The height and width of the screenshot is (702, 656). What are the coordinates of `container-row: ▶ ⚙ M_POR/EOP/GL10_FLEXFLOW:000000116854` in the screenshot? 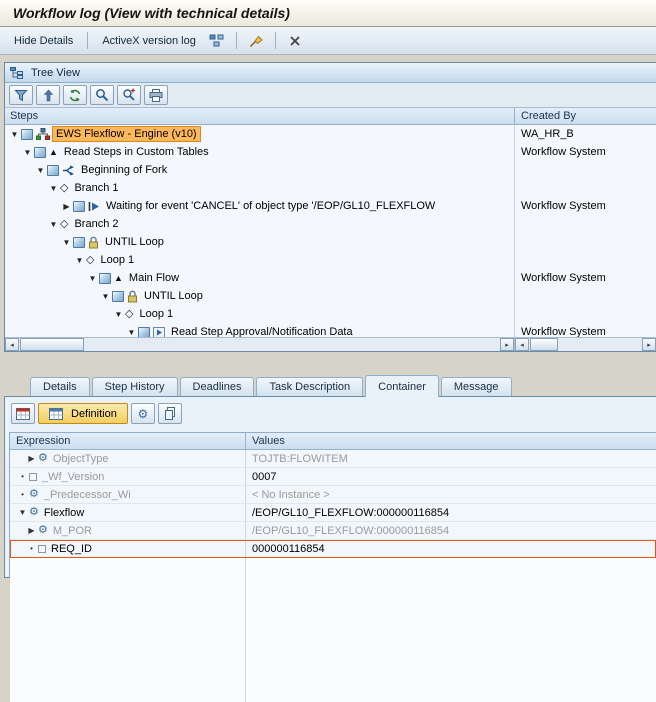 It's located at (333, 531).